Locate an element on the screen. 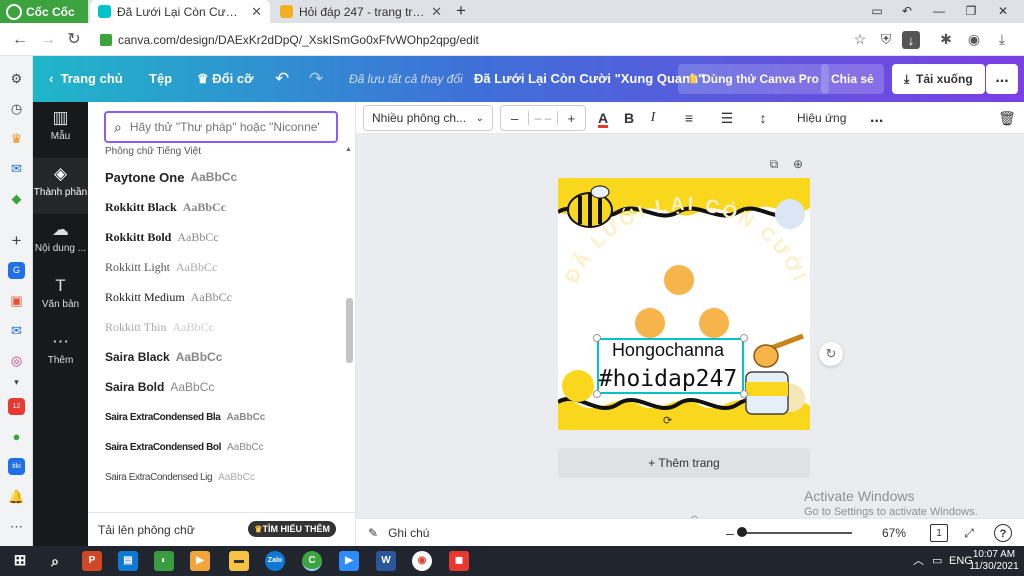 This screenshot has height=576, width=1024. close-tab-icon: ✕ is located at coordinates (256, 12).